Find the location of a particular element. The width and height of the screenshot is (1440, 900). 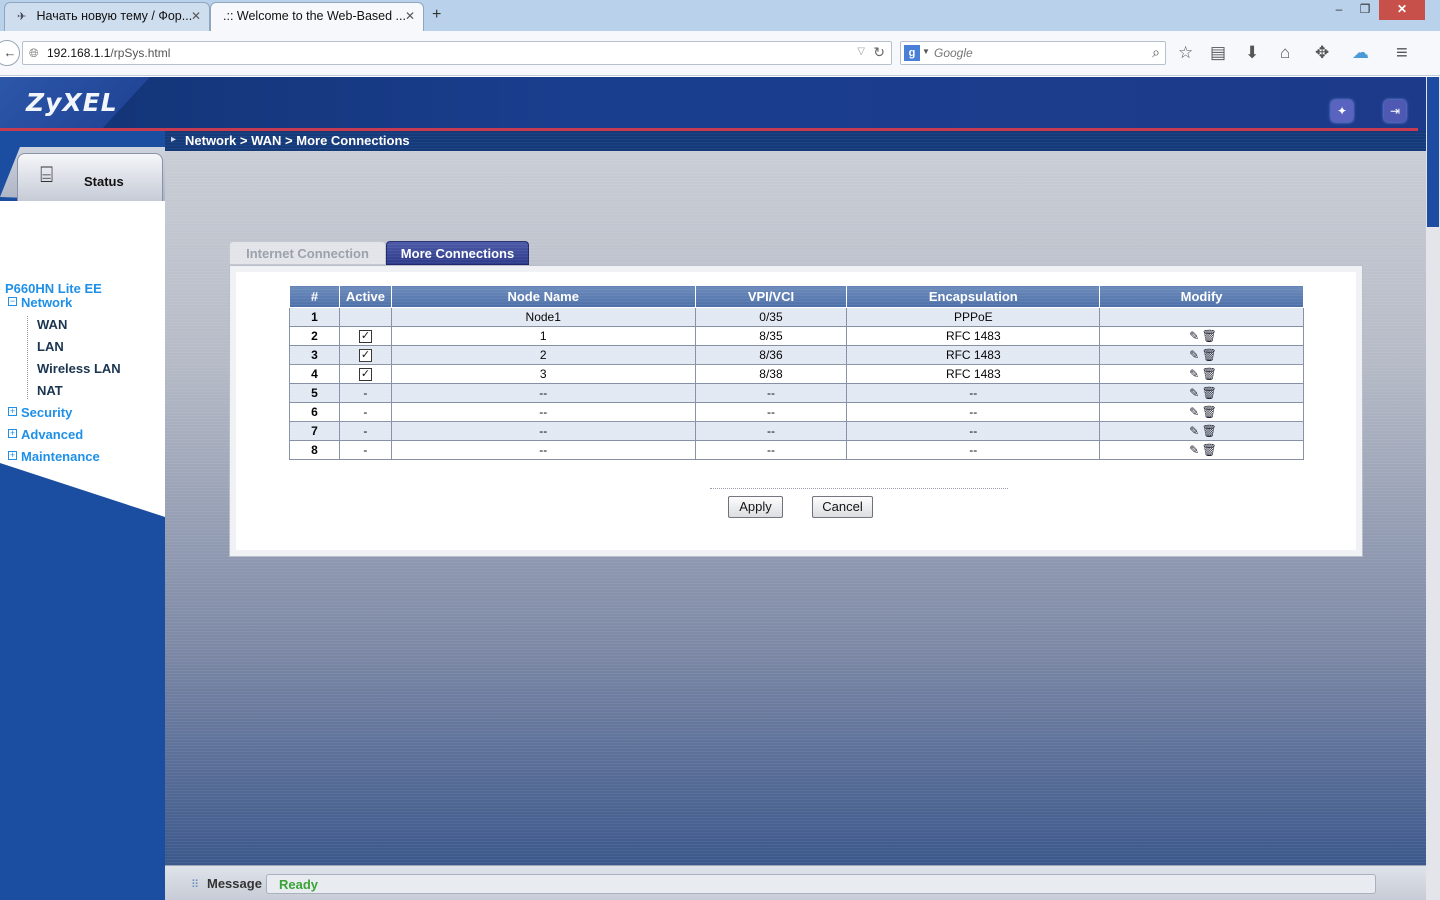

home-icon: ⌂ is located at coordinates (1285, 53).